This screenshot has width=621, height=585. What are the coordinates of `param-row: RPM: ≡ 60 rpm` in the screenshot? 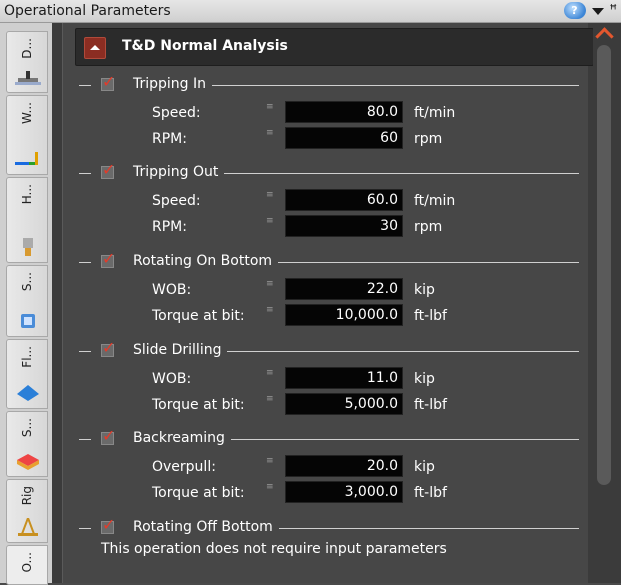 It's located at (353, 139).